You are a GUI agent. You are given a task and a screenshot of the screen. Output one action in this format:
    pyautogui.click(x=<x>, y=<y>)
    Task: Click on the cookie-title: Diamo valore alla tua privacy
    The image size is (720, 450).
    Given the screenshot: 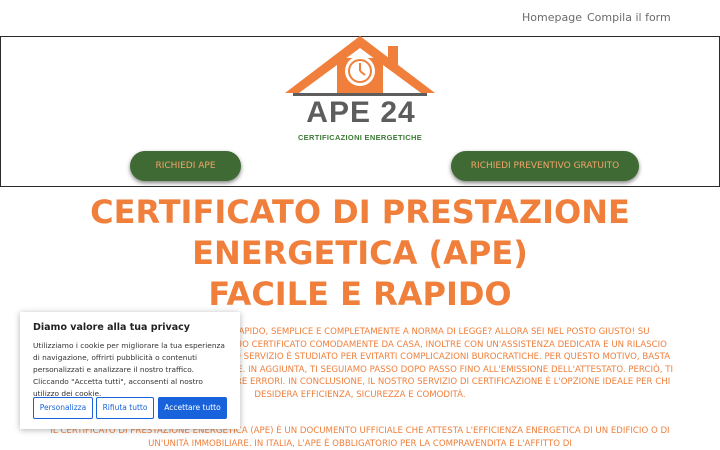 What is the action you would take?
    pyautogui.click(x=111, y=327)
    